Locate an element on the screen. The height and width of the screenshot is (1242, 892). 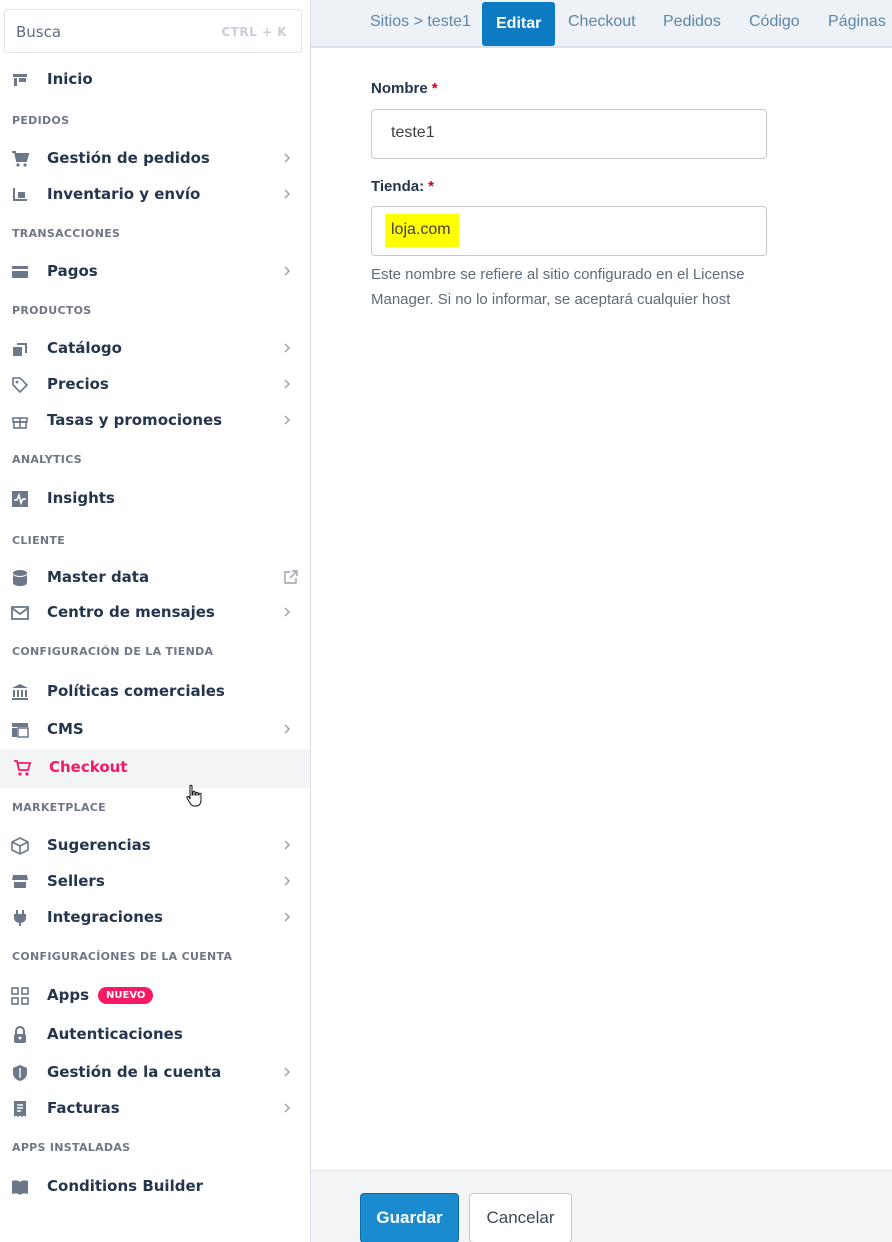
grid-icon is located at coordinates (20, 996).